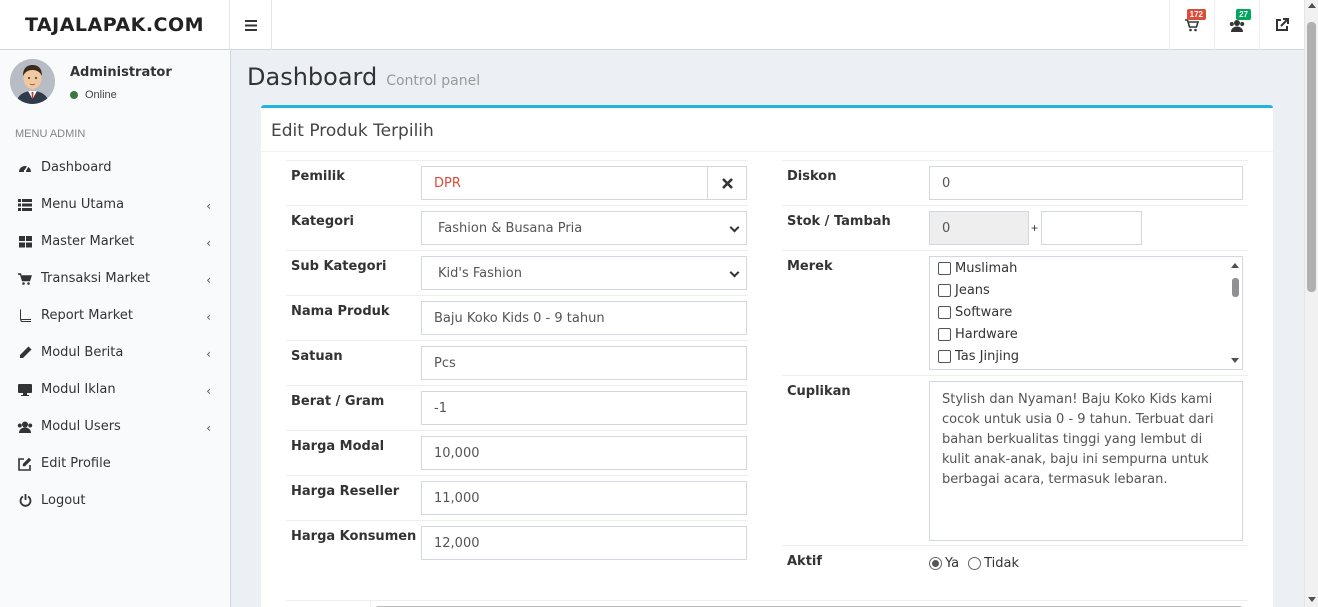  Describe the element at coordinates (25, 390) in the screenshot. I see `monitor-icon` at that location.